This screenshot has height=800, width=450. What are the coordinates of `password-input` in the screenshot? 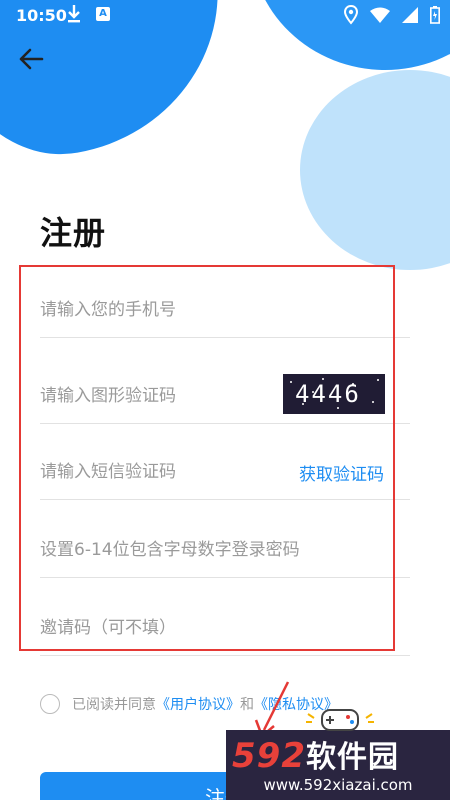 It's located at (210, 550).